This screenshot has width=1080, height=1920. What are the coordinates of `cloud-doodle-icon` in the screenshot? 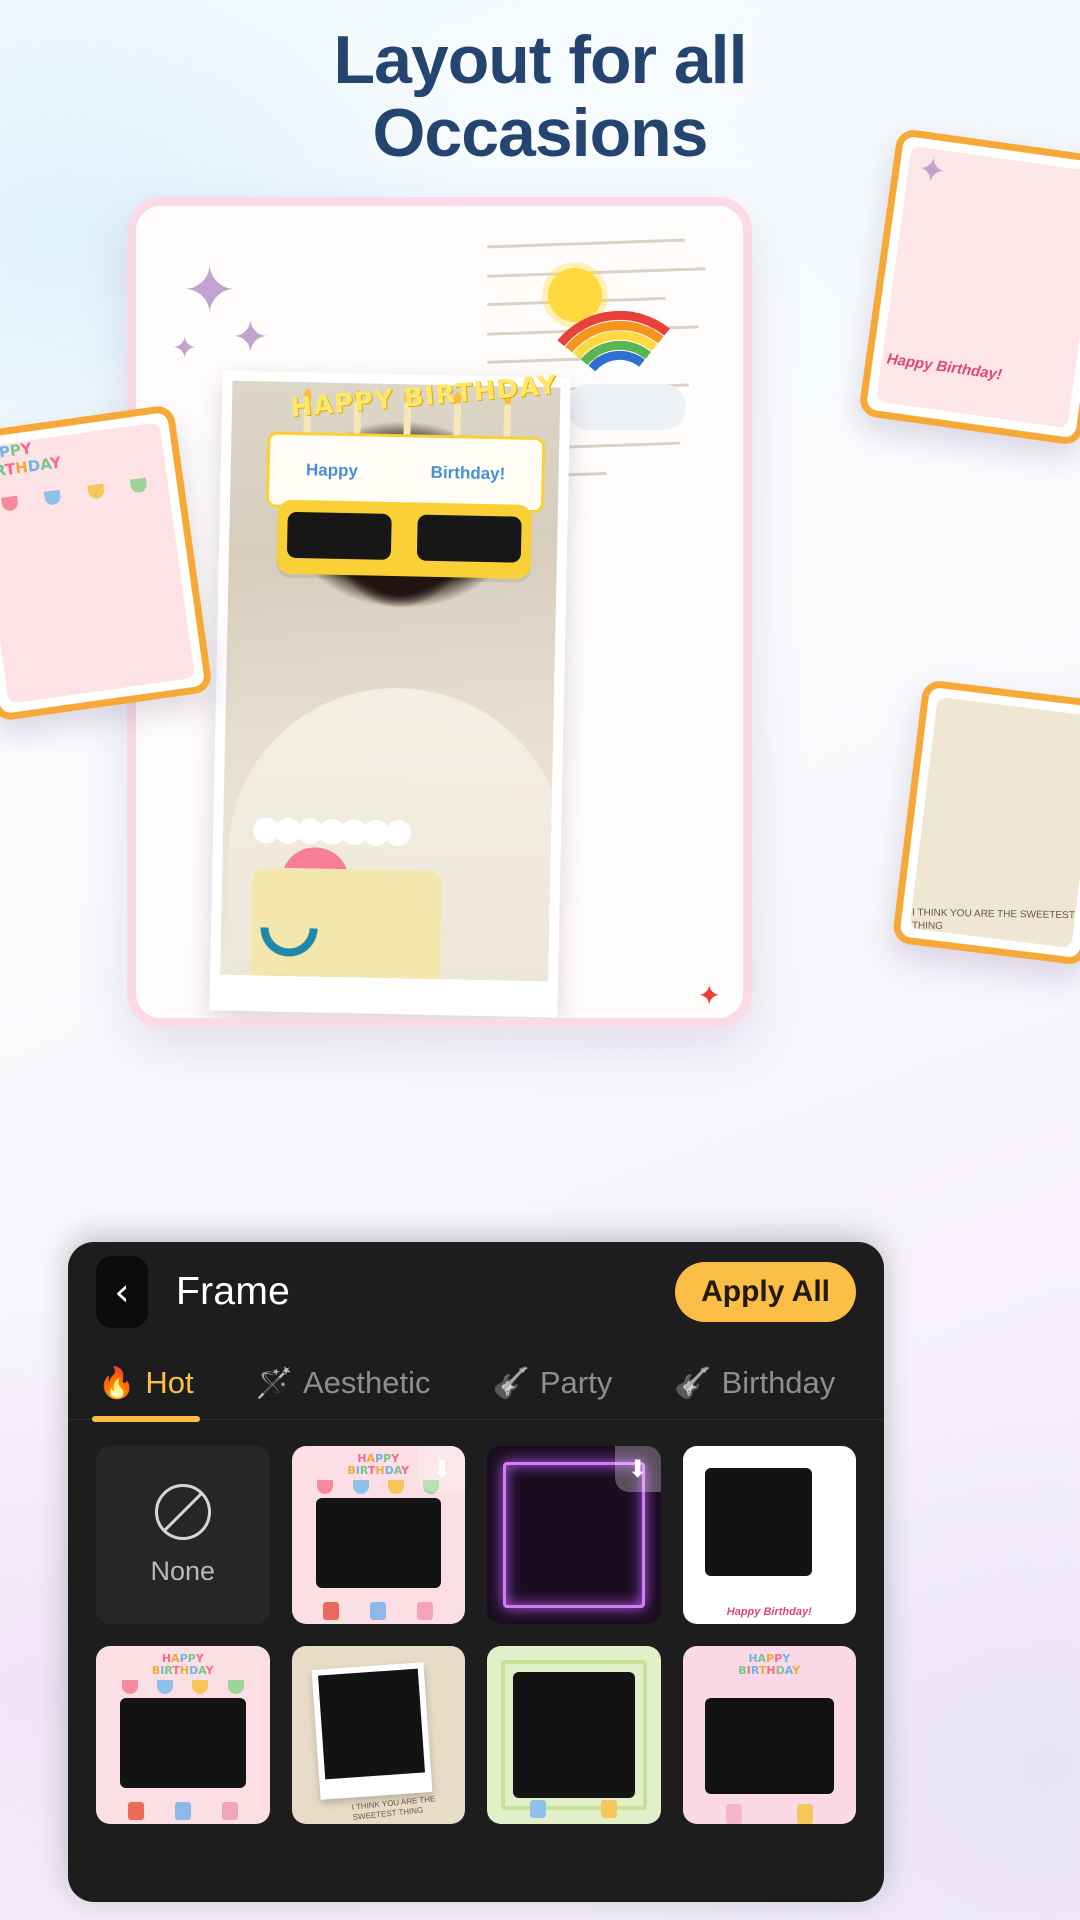 It's located at (626, 407).